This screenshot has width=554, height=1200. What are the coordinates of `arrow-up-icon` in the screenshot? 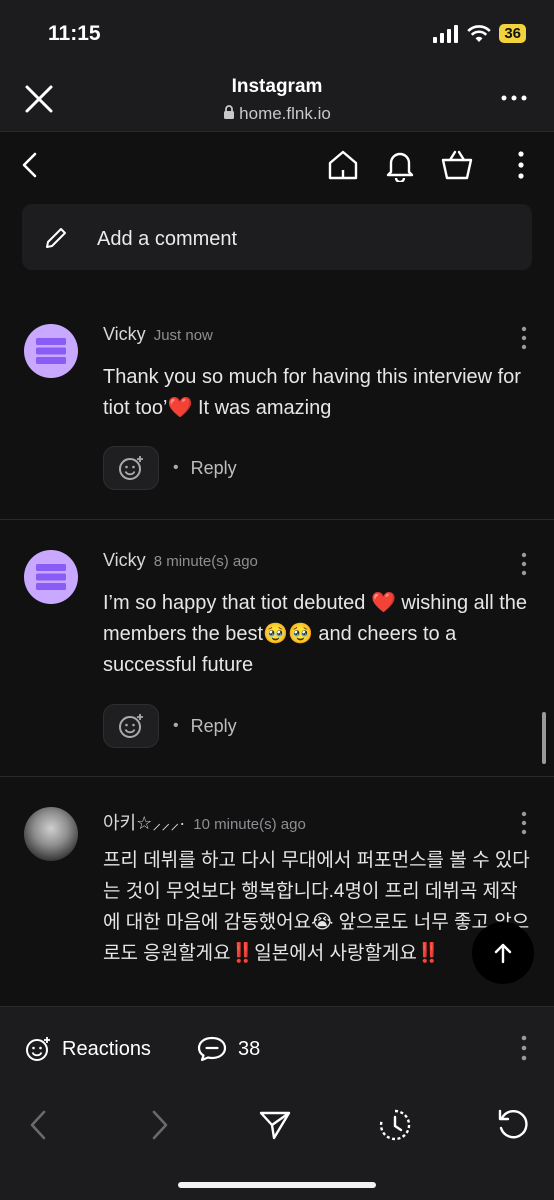 It's located at (503, 953).